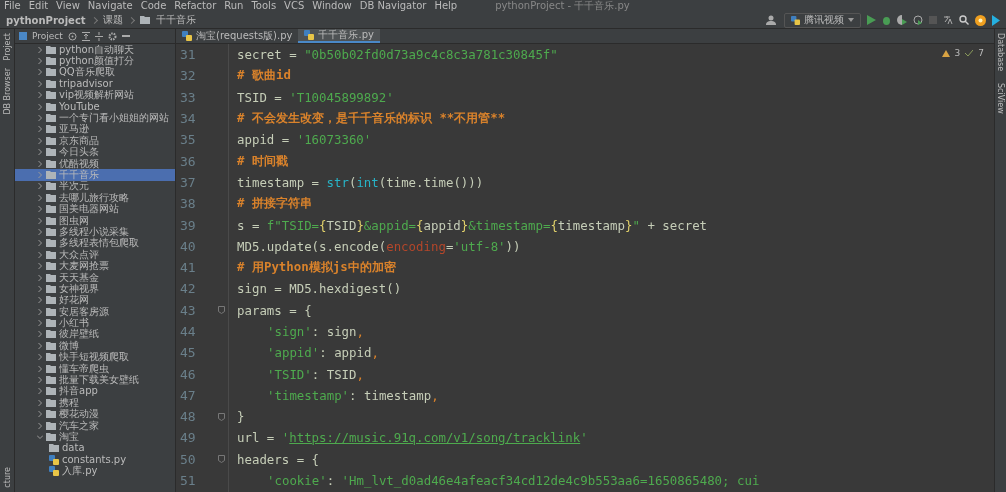 The image size is (1006, 492). What do you see at coordinates (7, 47) in the screenshot?
I see `project-tool-tab: Project` at bounding box center [7, 47].